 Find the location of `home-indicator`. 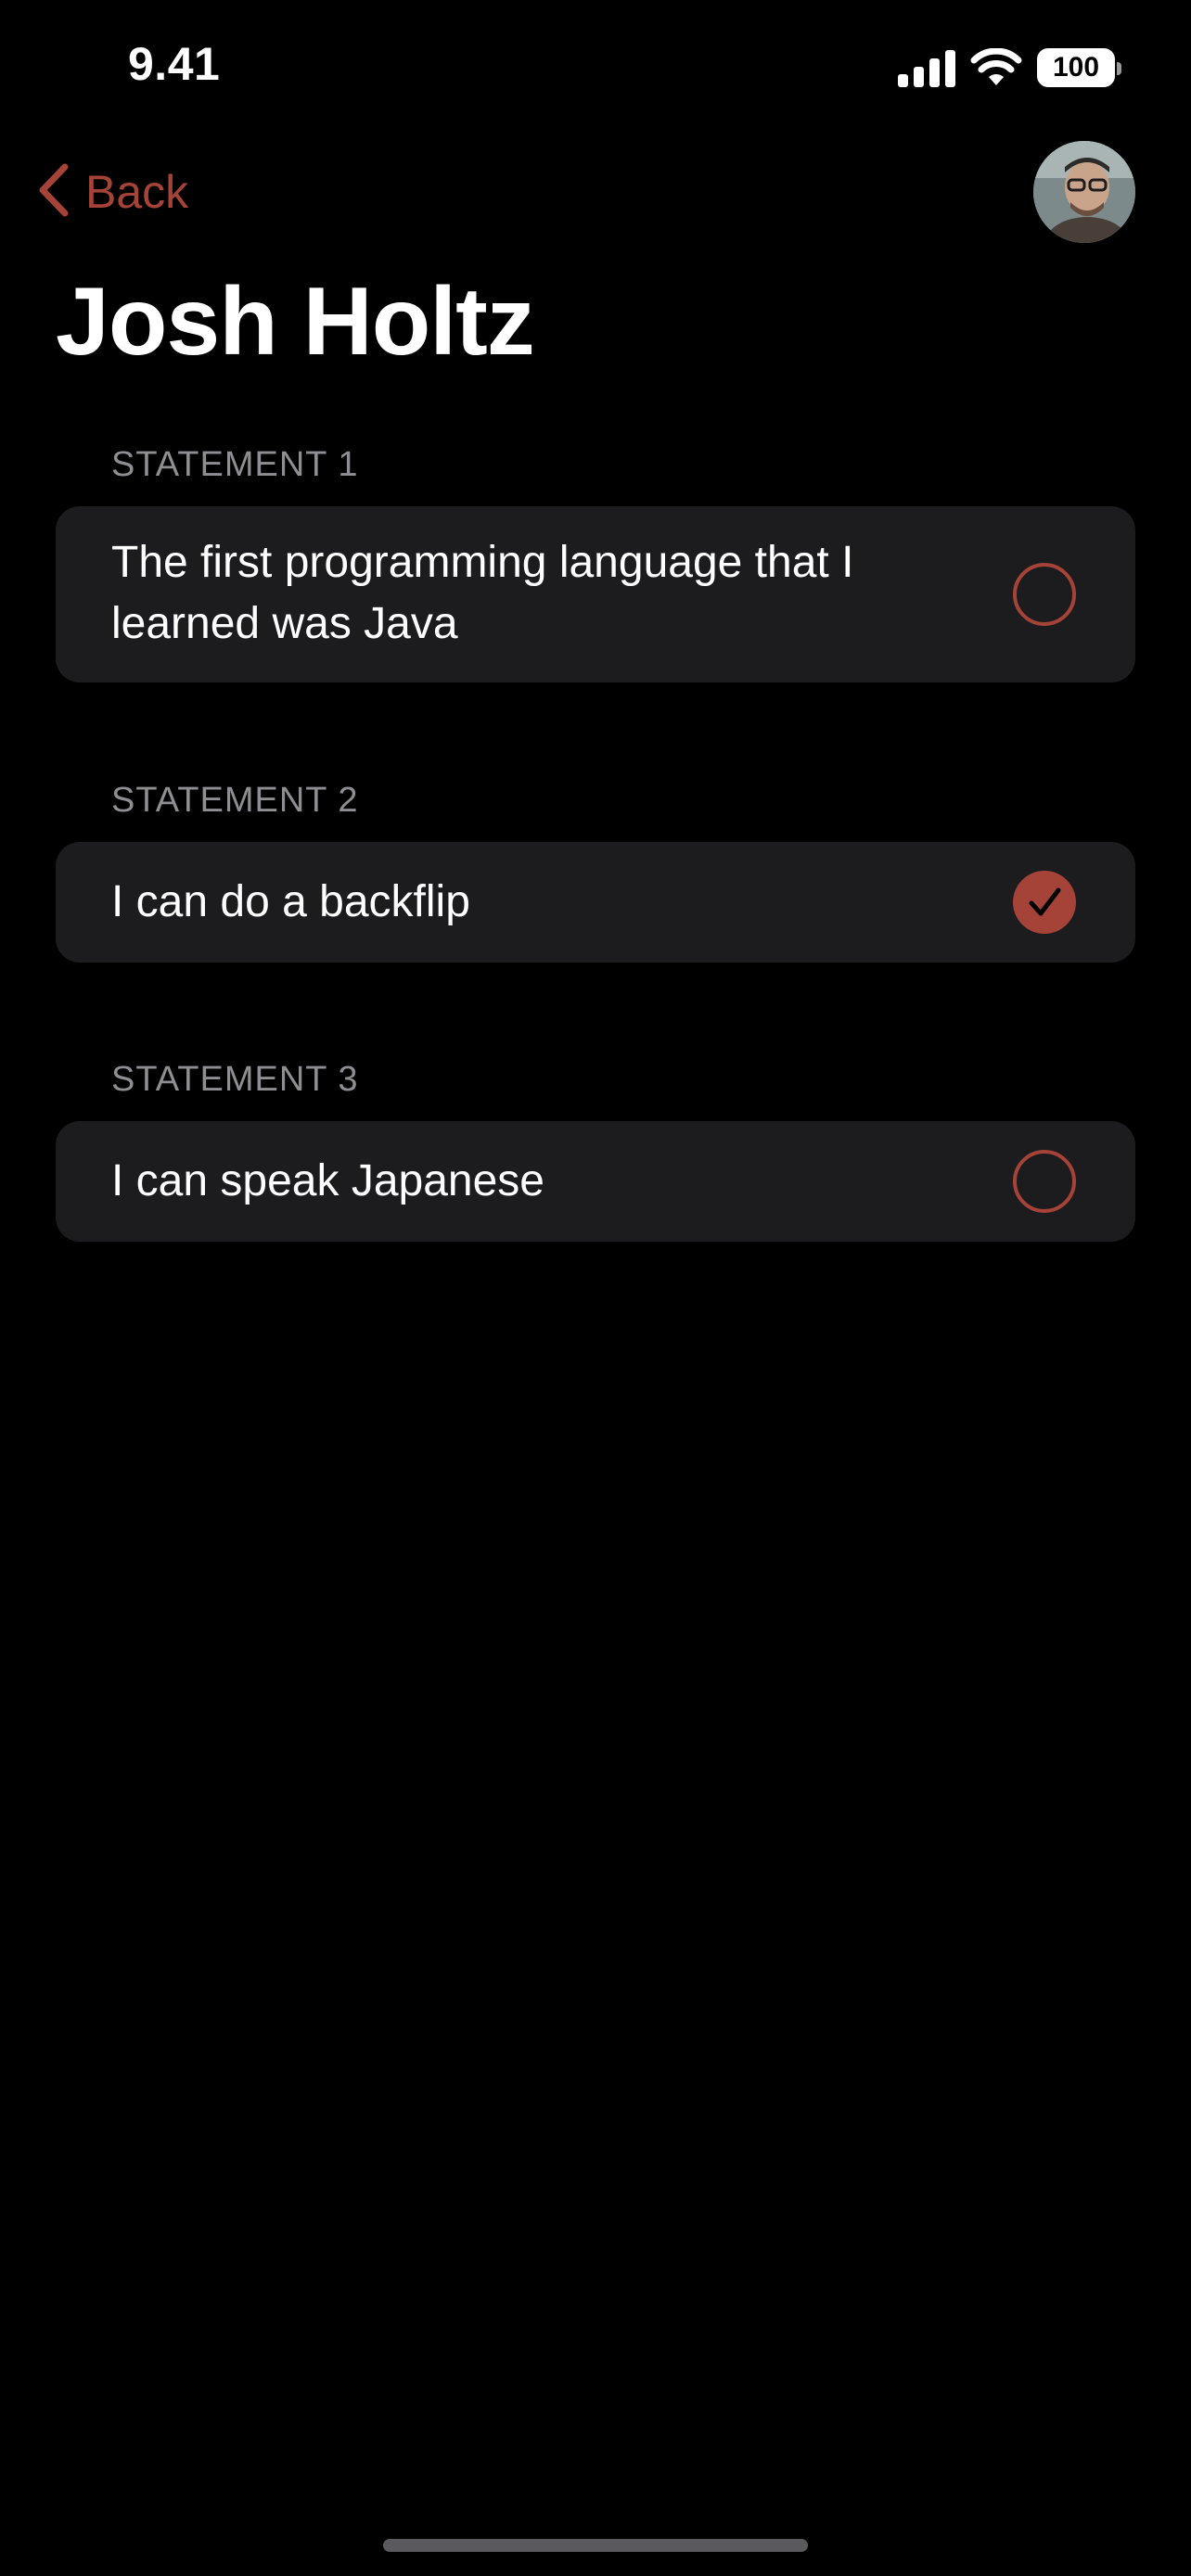

home-indicator is located at coordinates (595, 2545).